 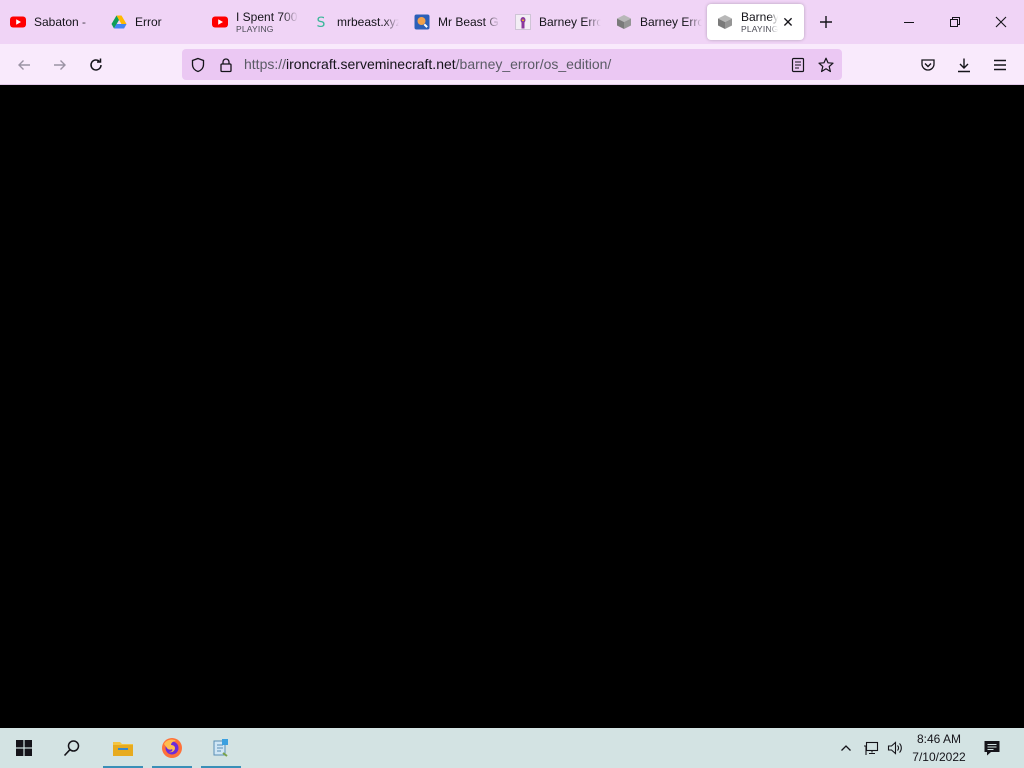 I want to click on lock-icon, so click(x=226, y=65).